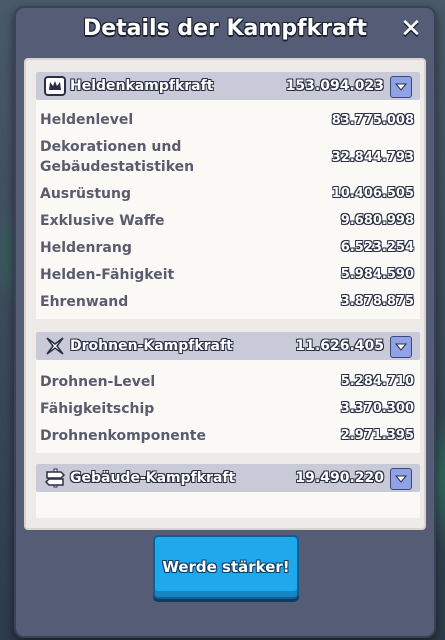 This screenshot has width=445, height=640. Describe the element at coordinates (377, 274) in the screenshot. I see `stat-value: 5.984.590` at that location.